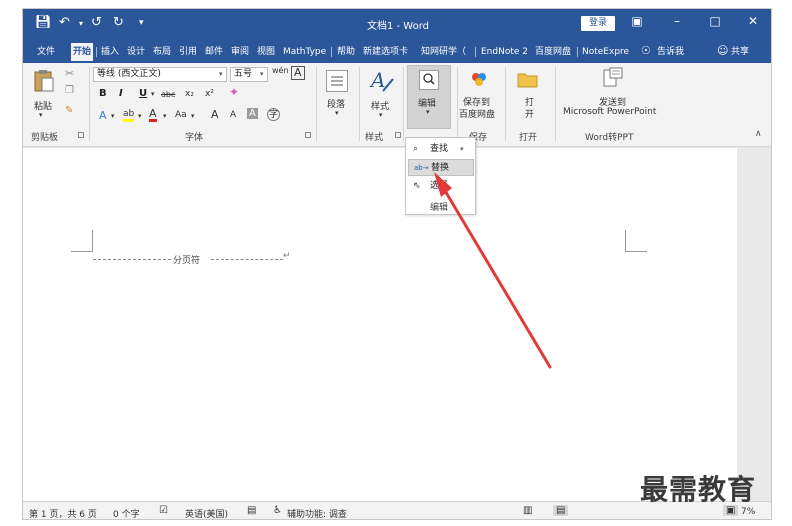 The width and height of the screenshot is (792, 526). I want to click on paragraph-dropdown-icon: ▾, so click(337, 113).